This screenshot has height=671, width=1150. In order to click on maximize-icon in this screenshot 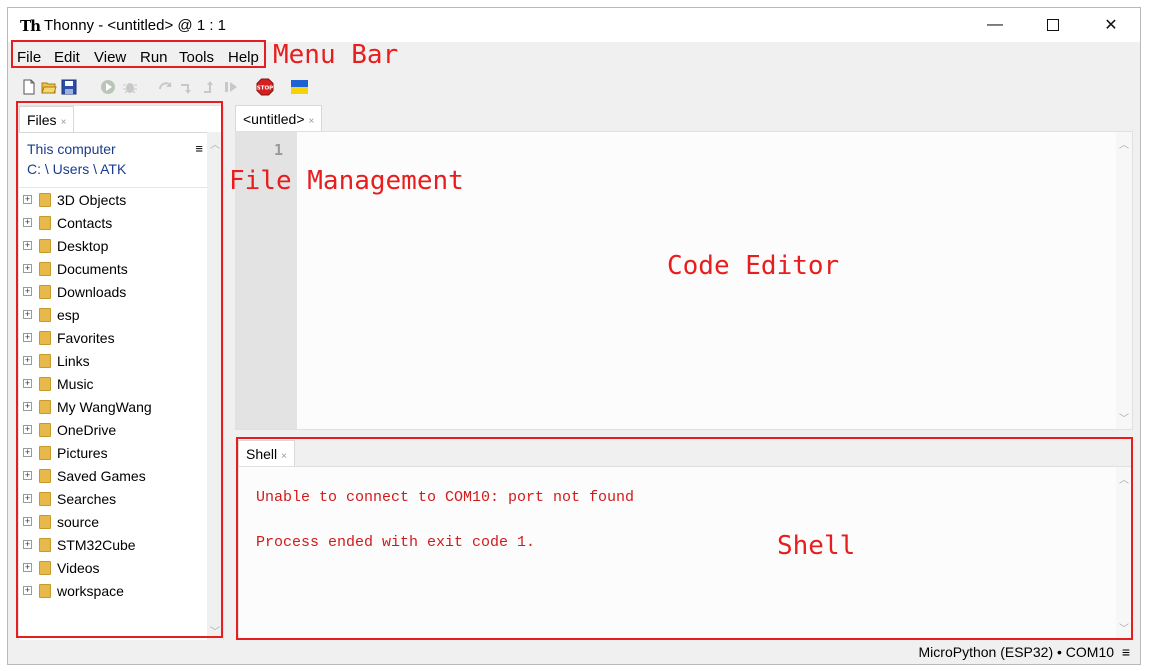, I will do `click(1053, 25)`.